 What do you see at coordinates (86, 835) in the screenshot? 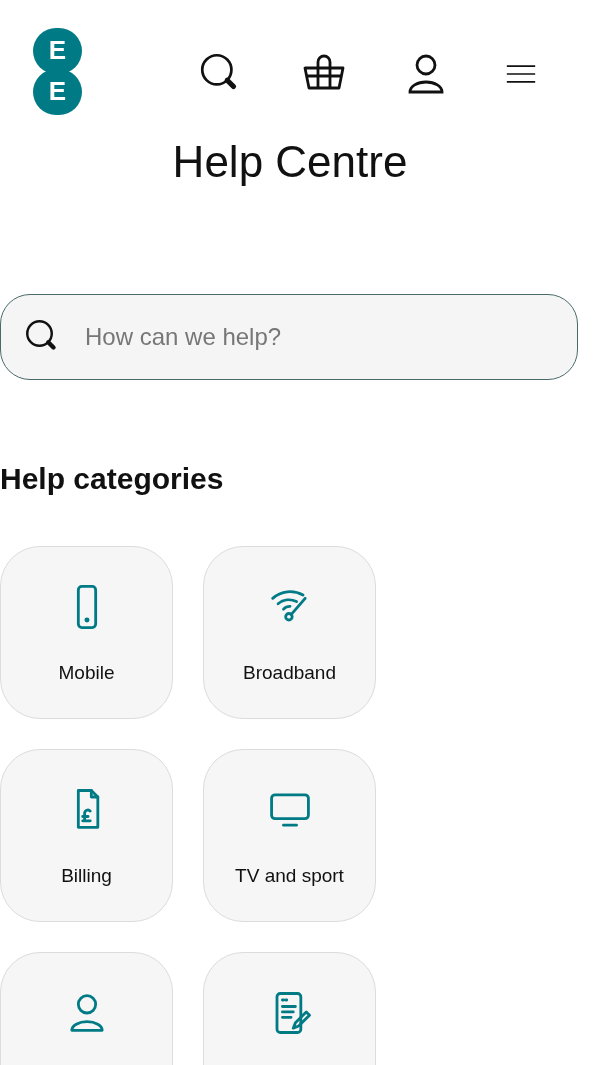
I see `category-card: Billing` at bounding box center [86, 835].